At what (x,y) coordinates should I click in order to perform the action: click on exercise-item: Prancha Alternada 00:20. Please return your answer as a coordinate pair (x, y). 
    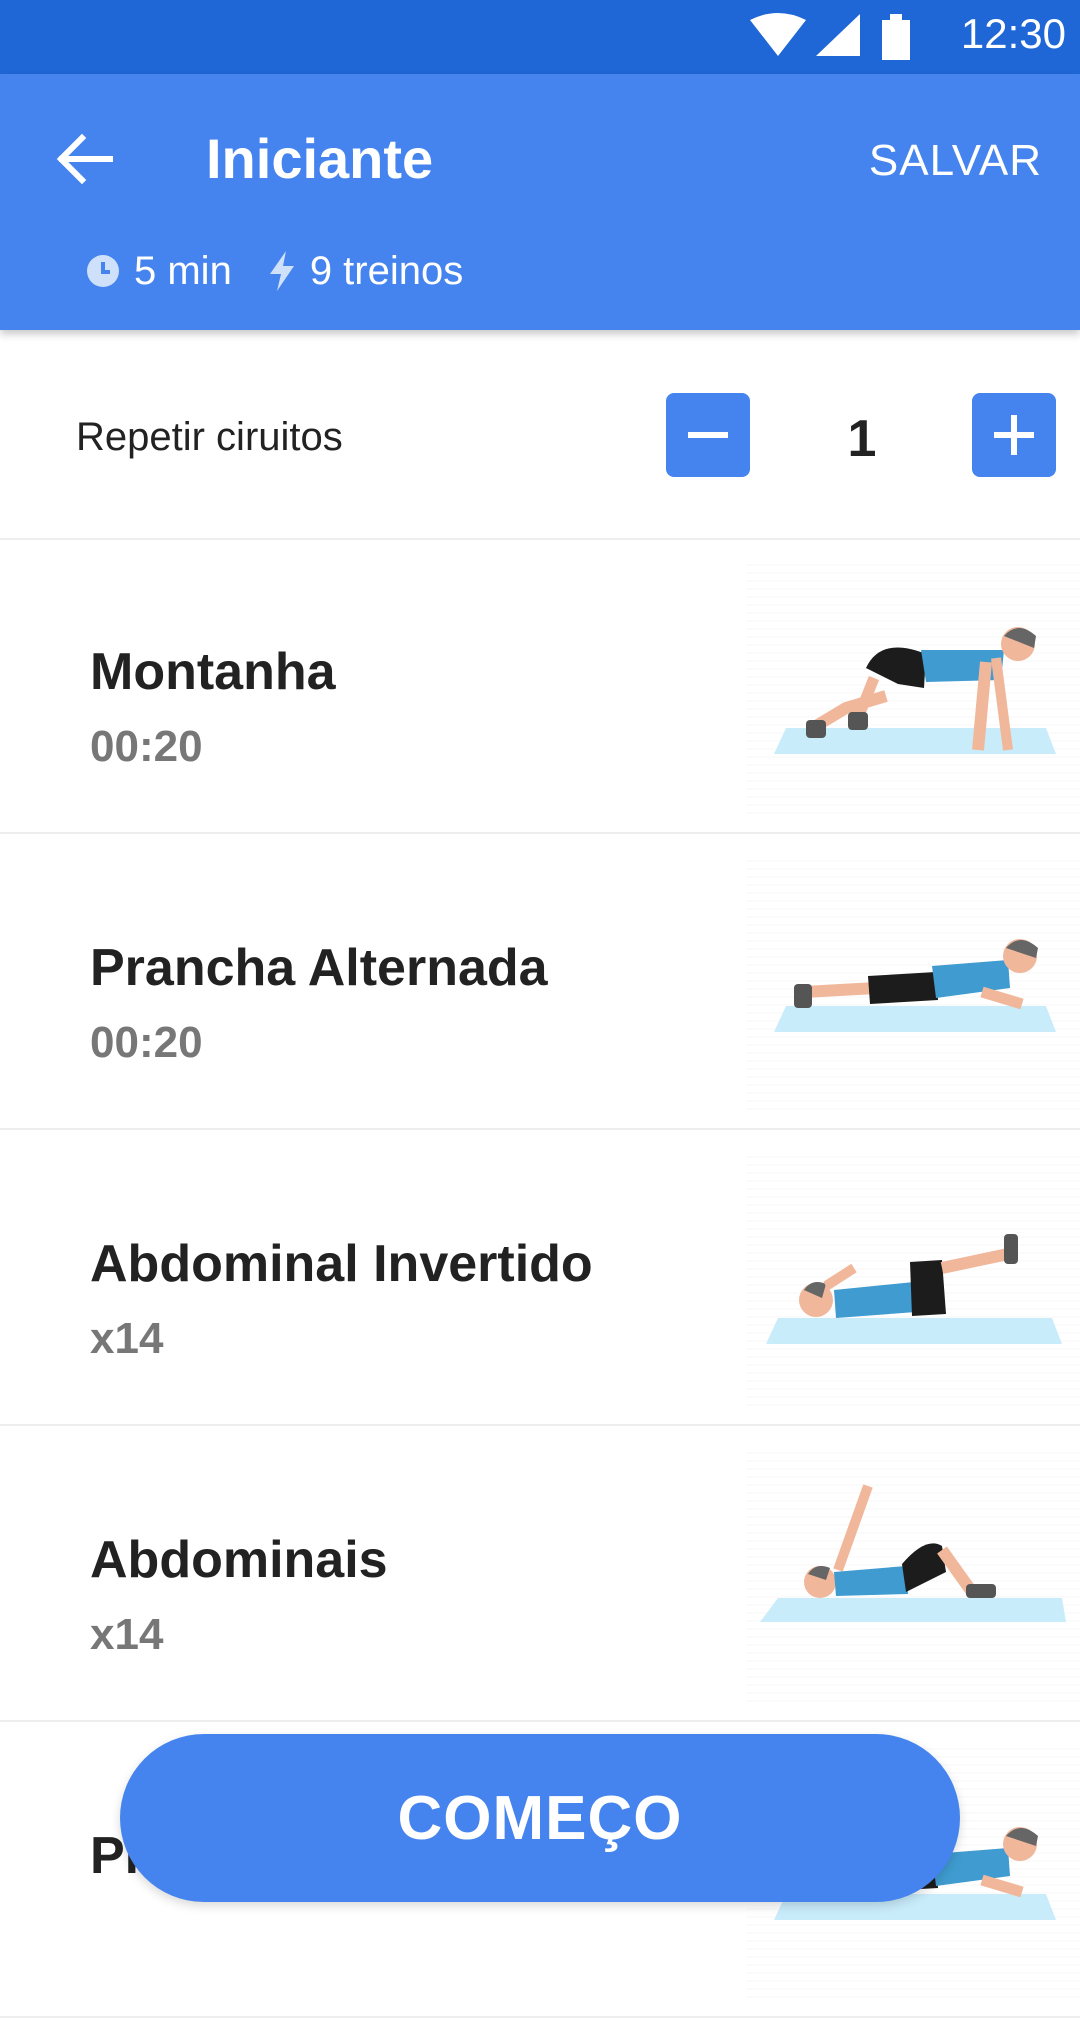
    Looking at the image, I should click on (540, 982).